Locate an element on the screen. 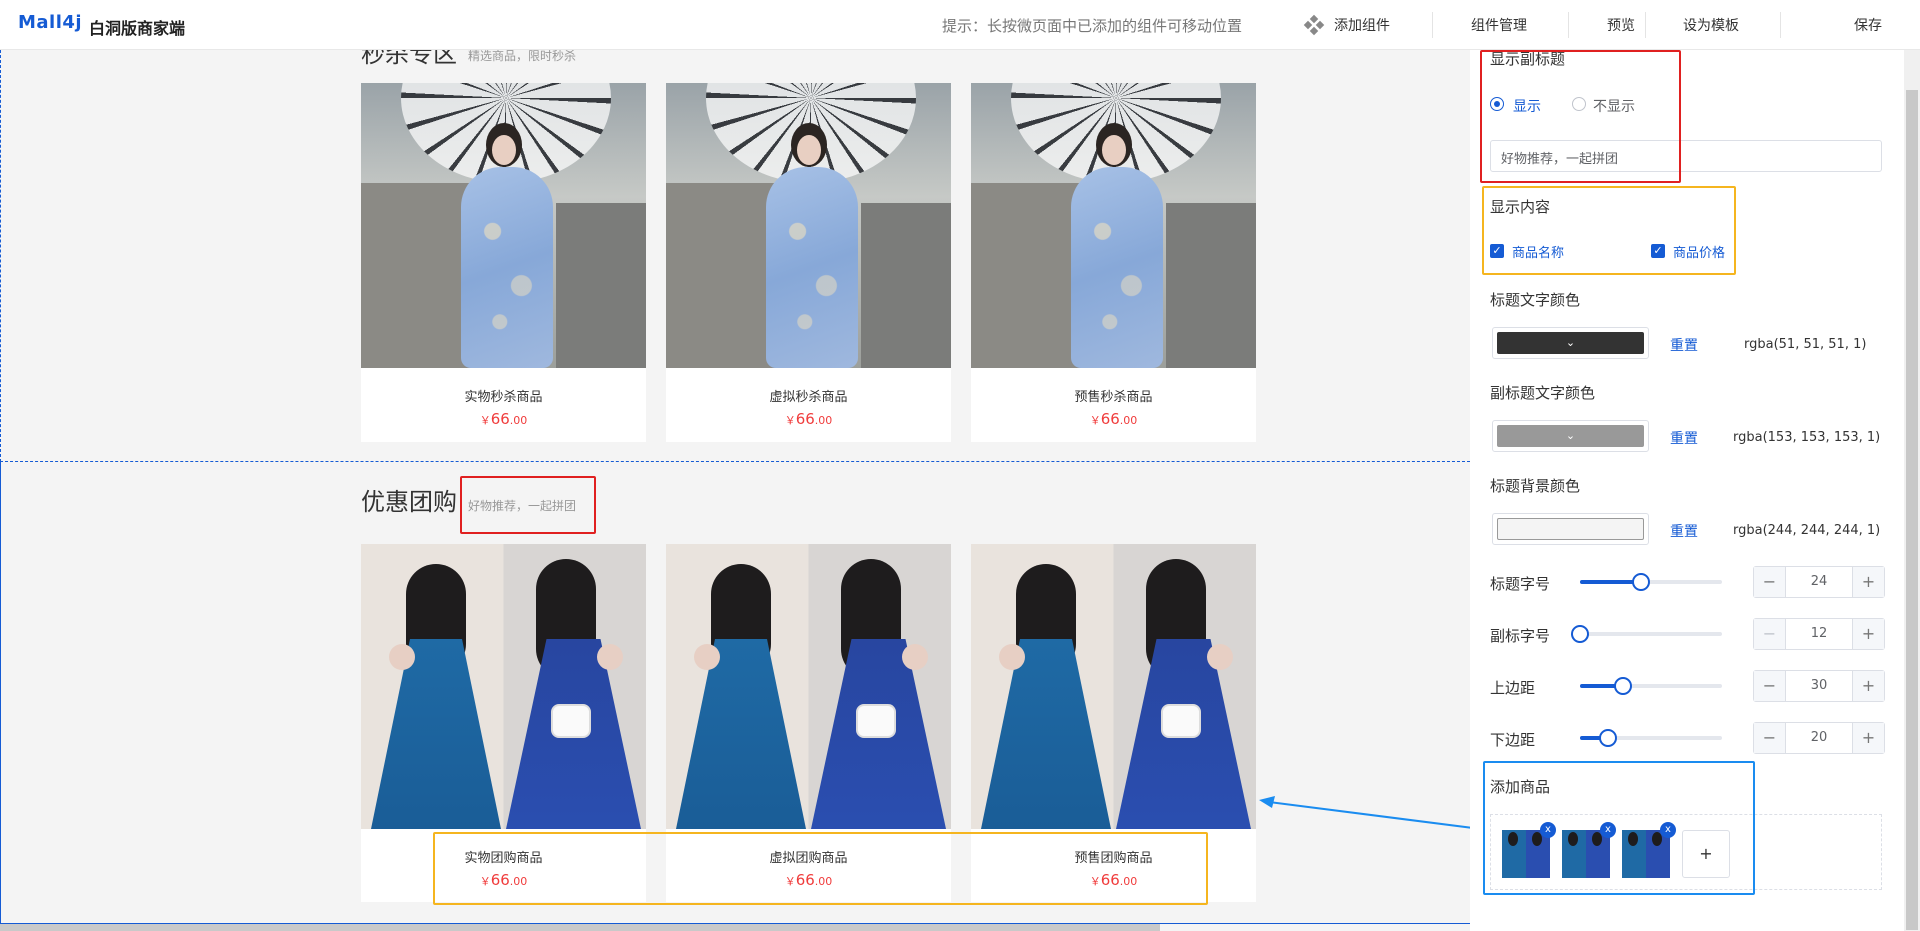  title-bg-color-label: 标题背景颜色 is located at coordinates (1535, 486).